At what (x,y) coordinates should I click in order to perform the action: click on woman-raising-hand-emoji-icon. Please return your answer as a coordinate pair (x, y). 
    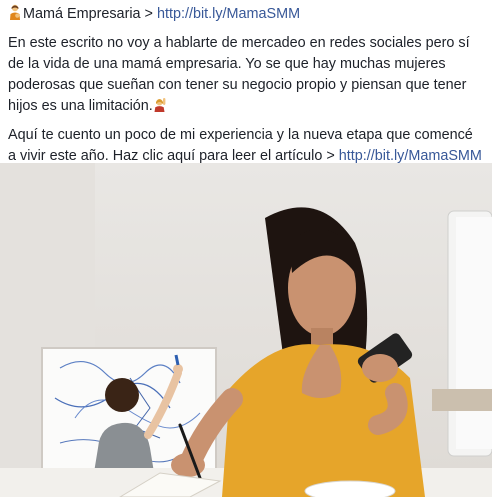
    Looking at the image, I should click on (160, 108).